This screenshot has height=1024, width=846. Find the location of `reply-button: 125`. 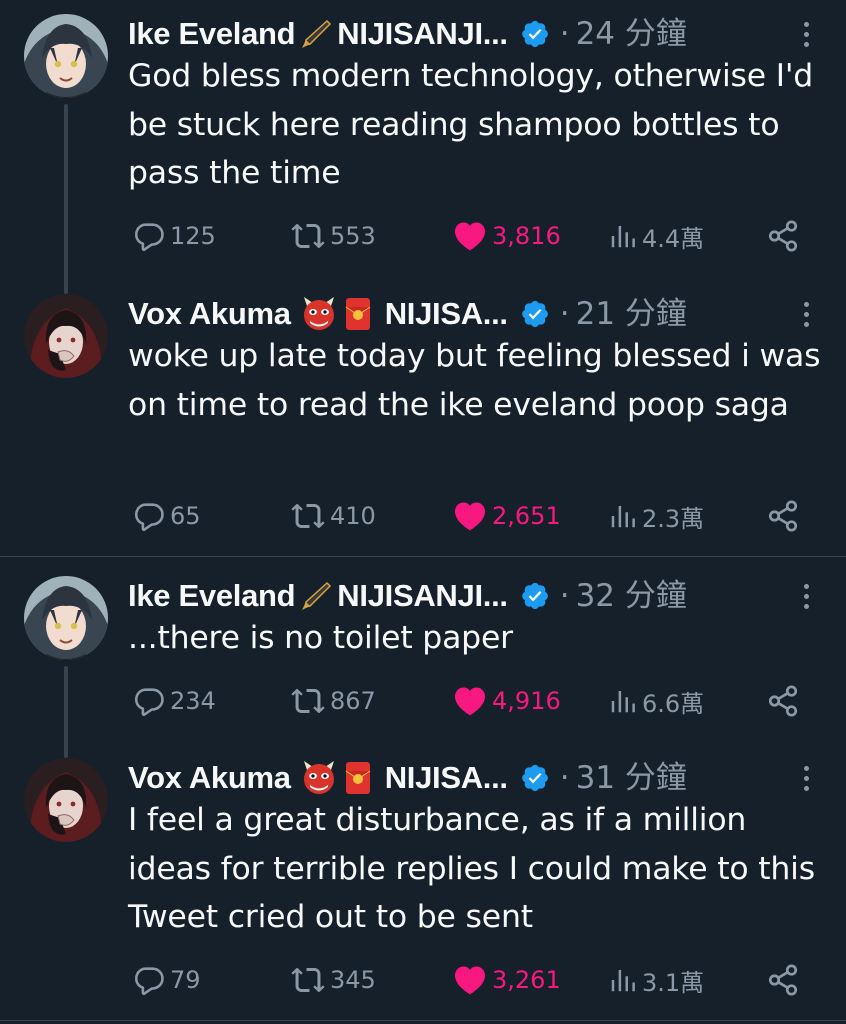

reply-button: 125 is located at coordinates (174, 236).